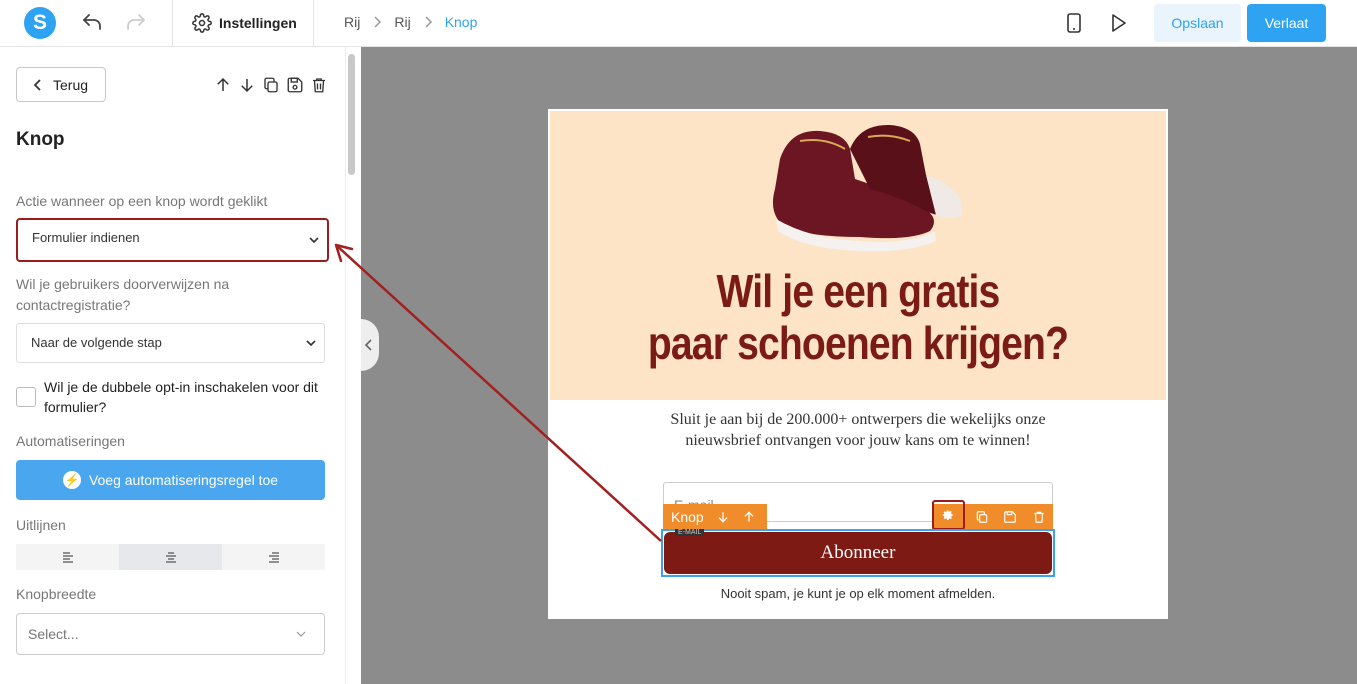 This screenshot has width=1357, height=684. I want to click on email-field-tag: E-MAIL, so click(690, 532).